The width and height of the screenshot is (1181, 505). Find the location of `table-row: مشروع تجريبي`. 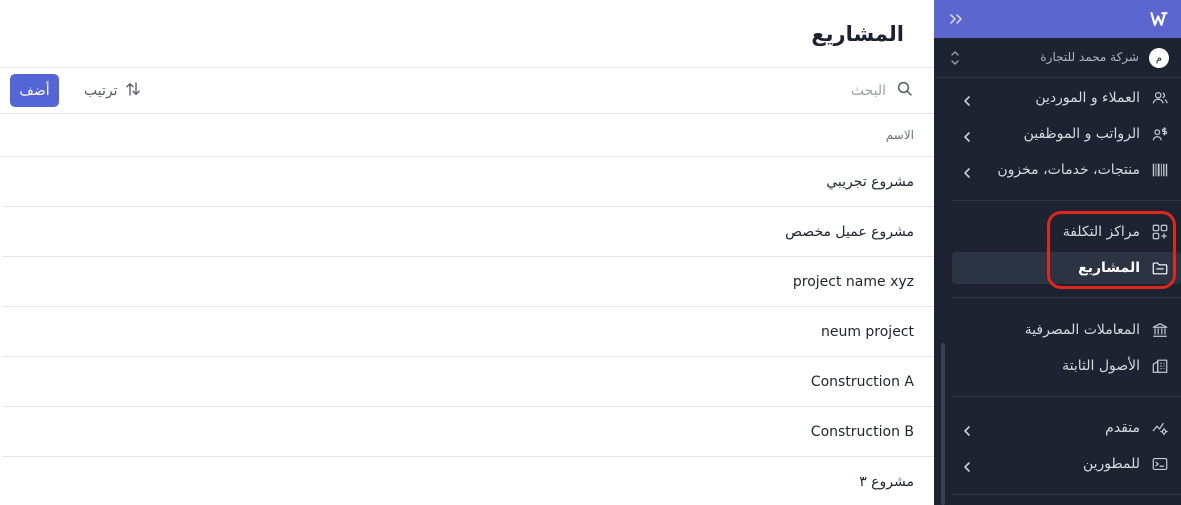

table-row: مشروع تجريبي is located at coordinates (468, 182).